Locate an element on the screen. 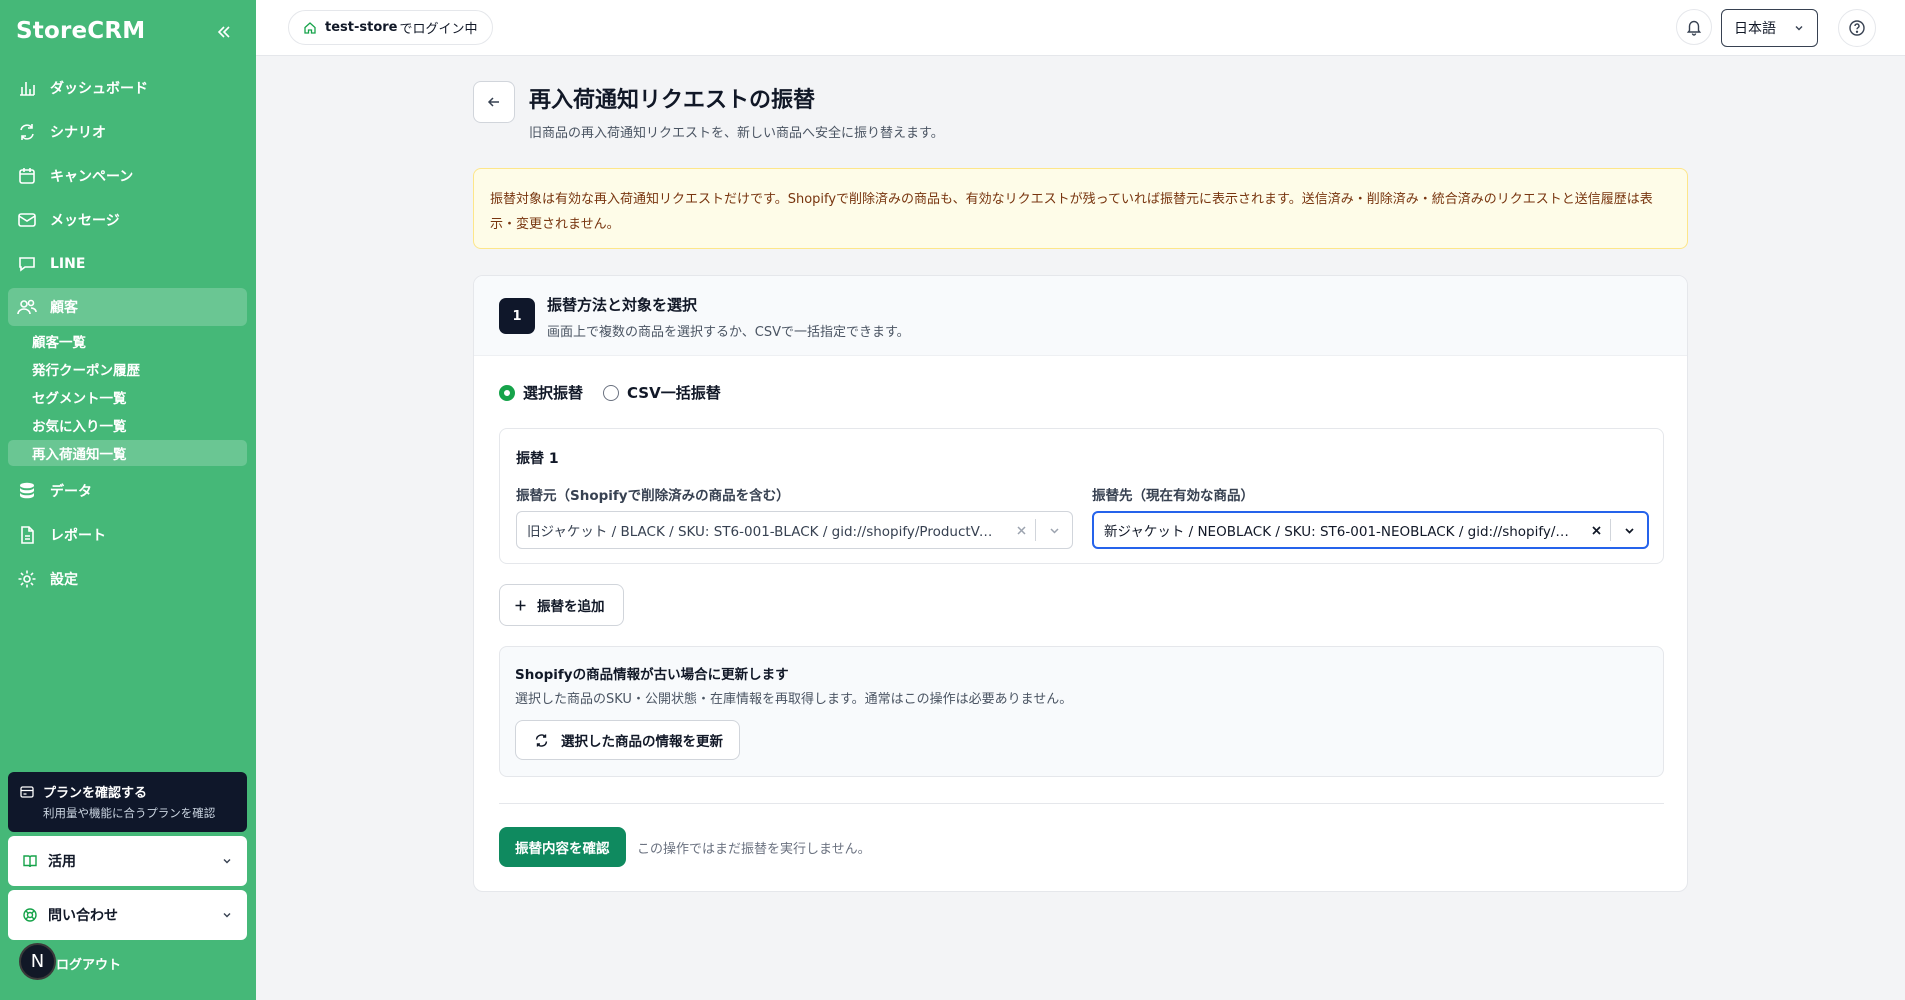 This screenshot has width=1905, height=1000. users-icon is located at coordinates (27, 307).